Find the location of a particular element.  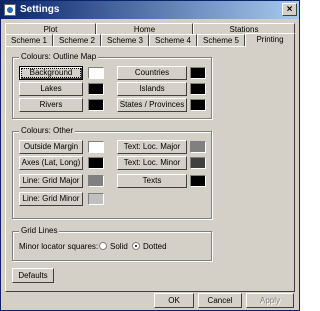

lakes-button: Lakes is located at coordinates (51, 89).